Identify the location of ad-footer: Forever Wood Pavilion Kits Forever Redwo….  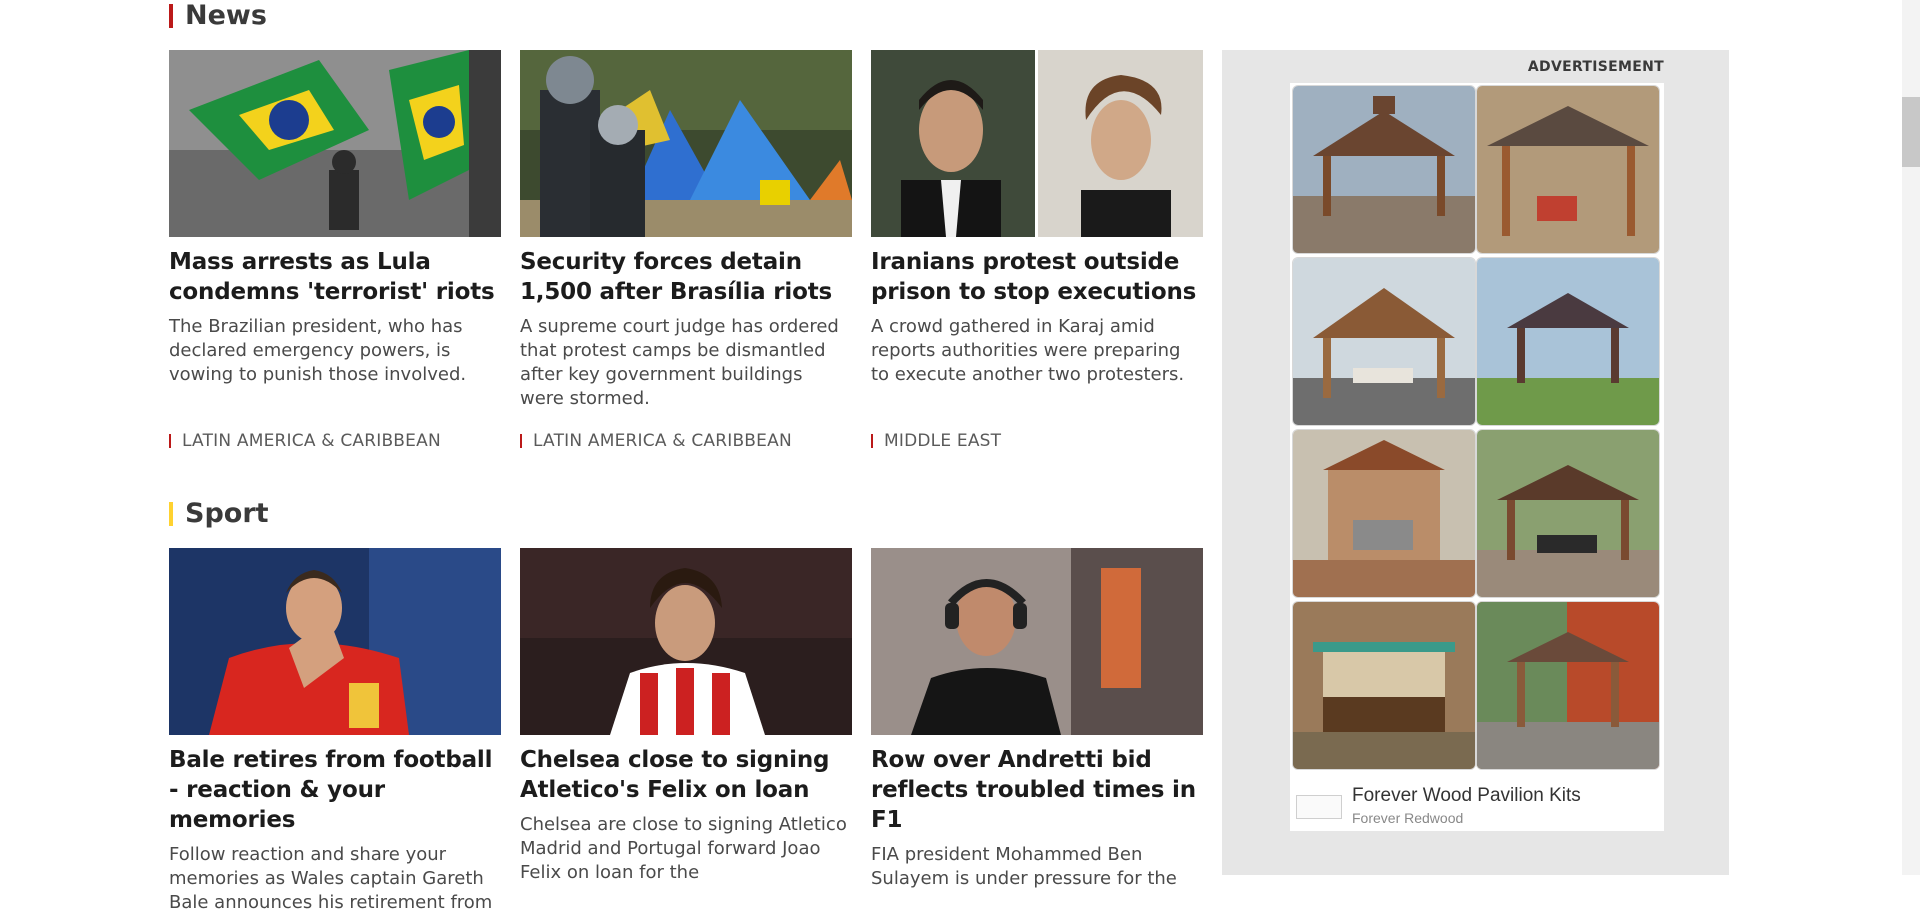
(1477, 807).